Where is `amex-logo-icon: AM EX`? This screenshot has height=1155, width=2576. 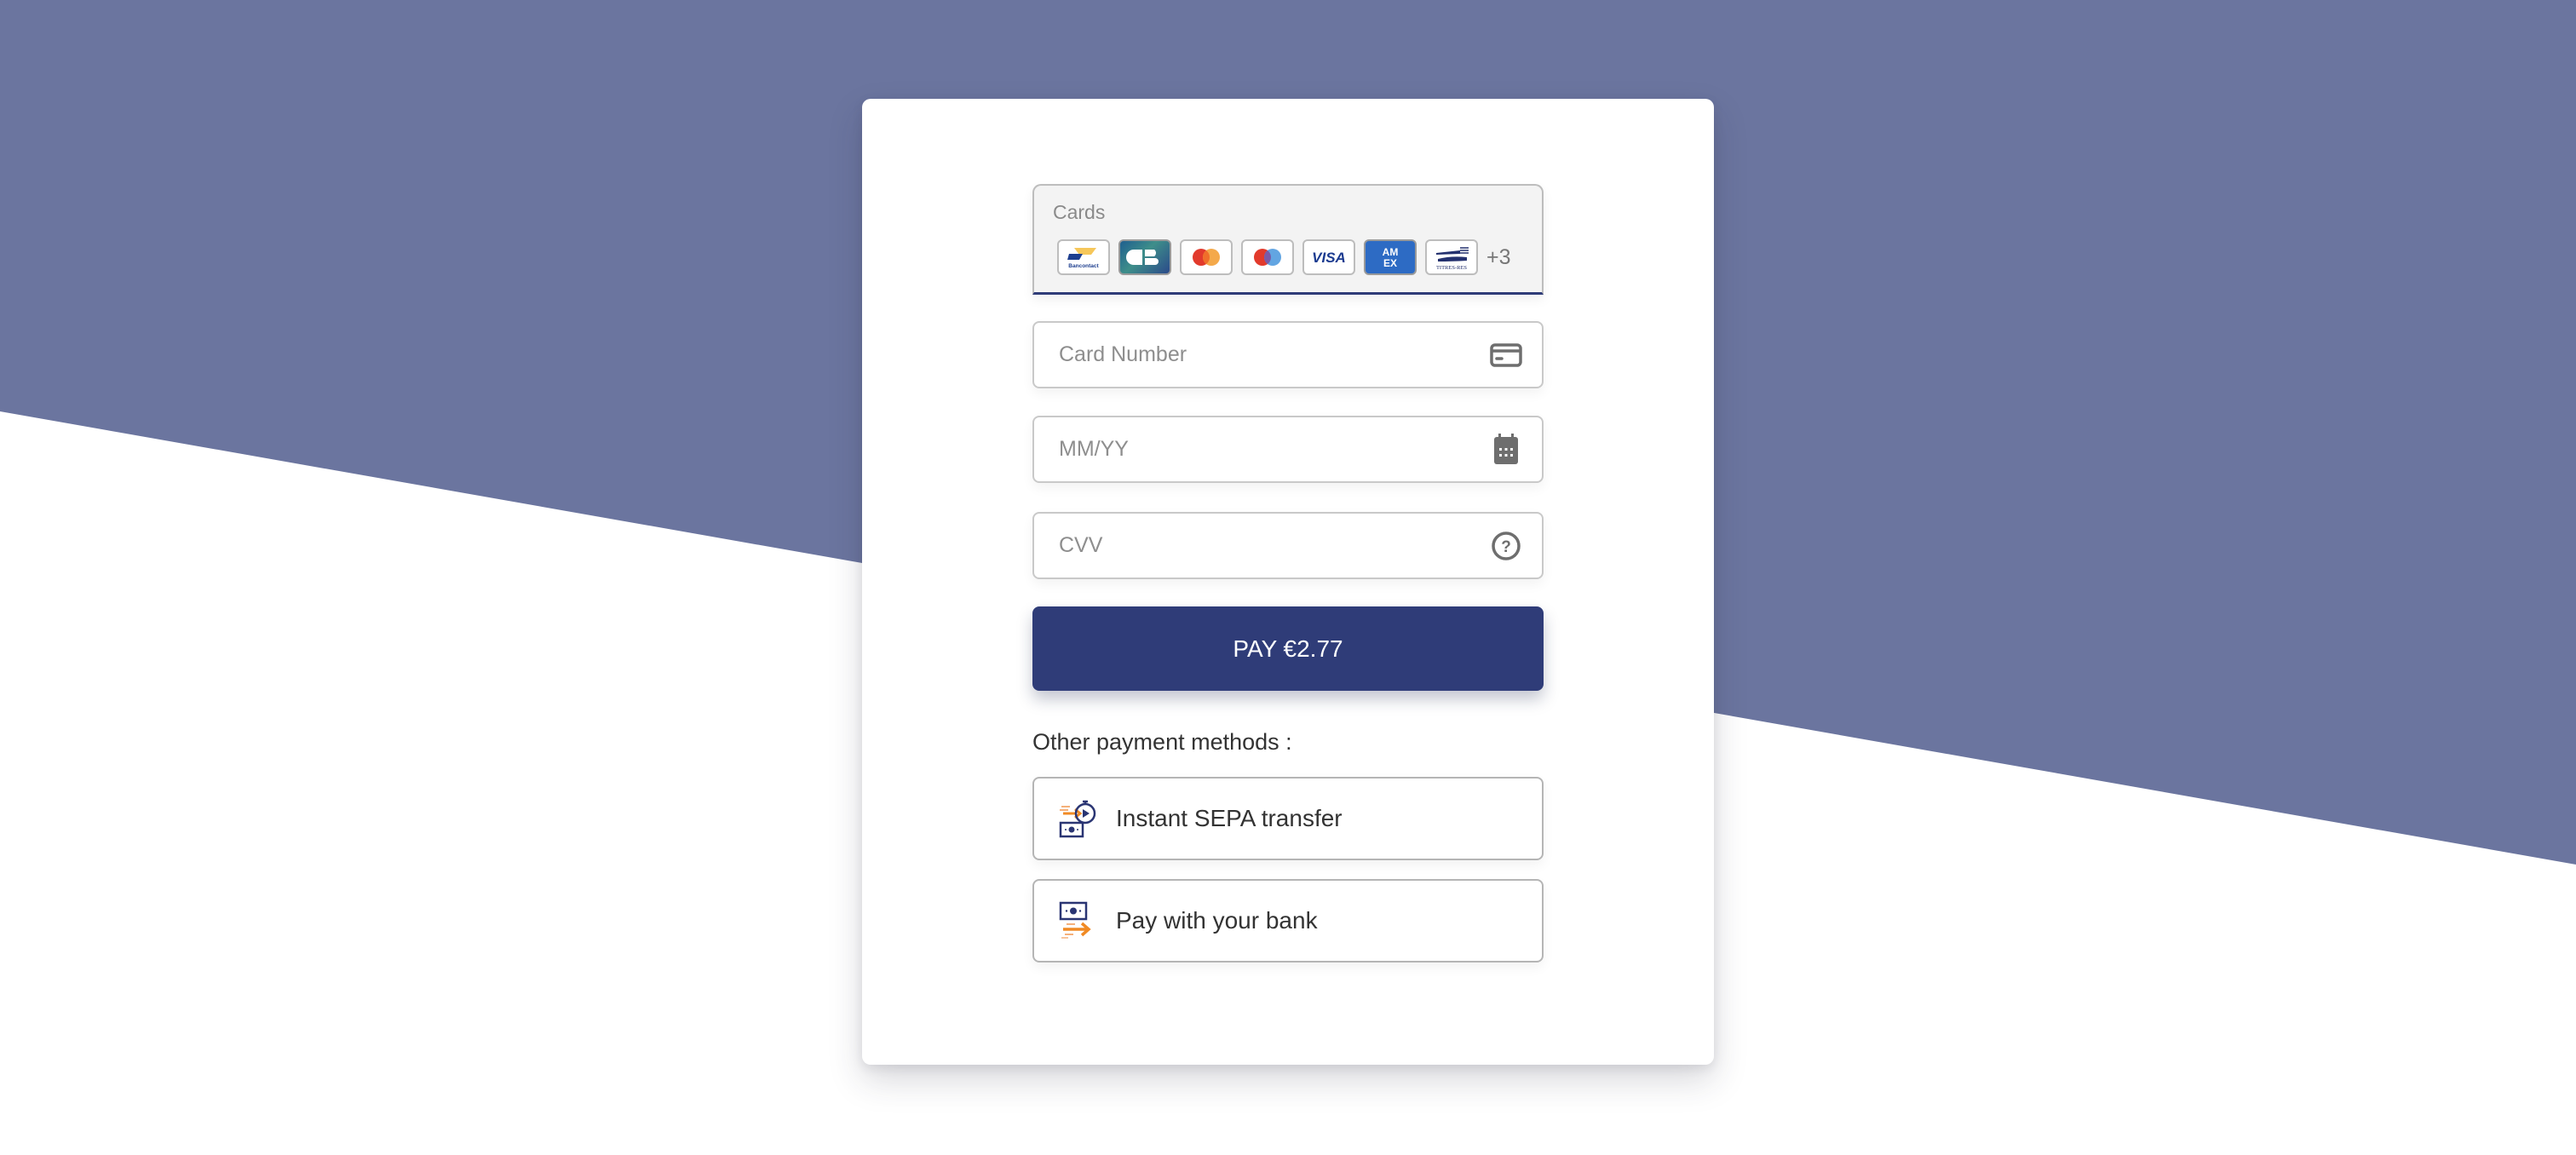
amex-logo-icon: AM EX is located at coordinates (1391, 257).